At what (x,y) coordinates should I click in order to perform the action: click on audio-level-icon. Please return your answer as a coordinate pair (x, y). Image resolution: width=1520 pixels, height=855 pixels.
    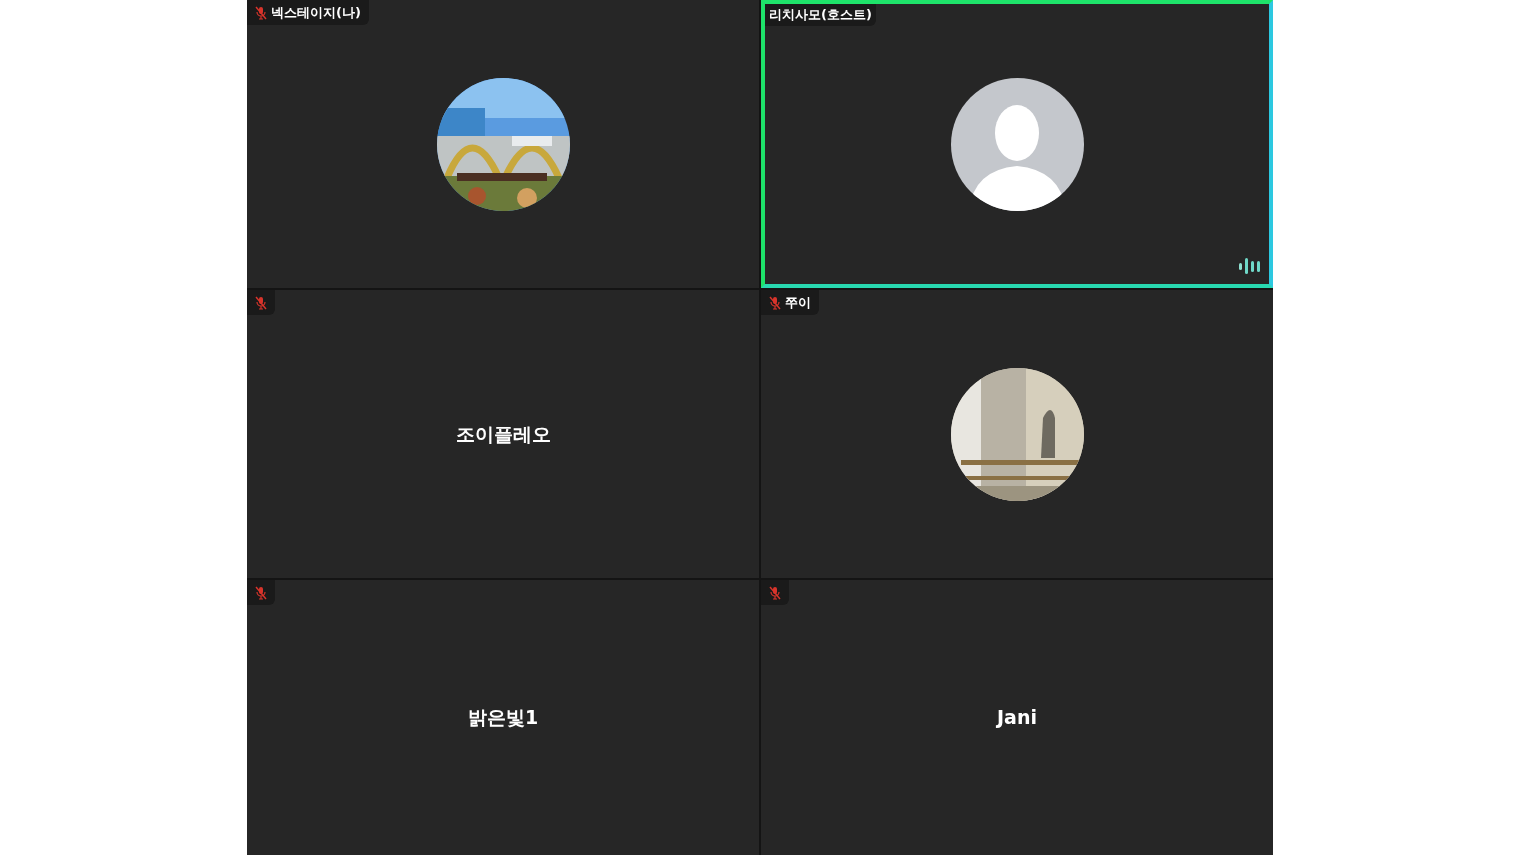
    Looking at the image, I should click on (1250, 266).